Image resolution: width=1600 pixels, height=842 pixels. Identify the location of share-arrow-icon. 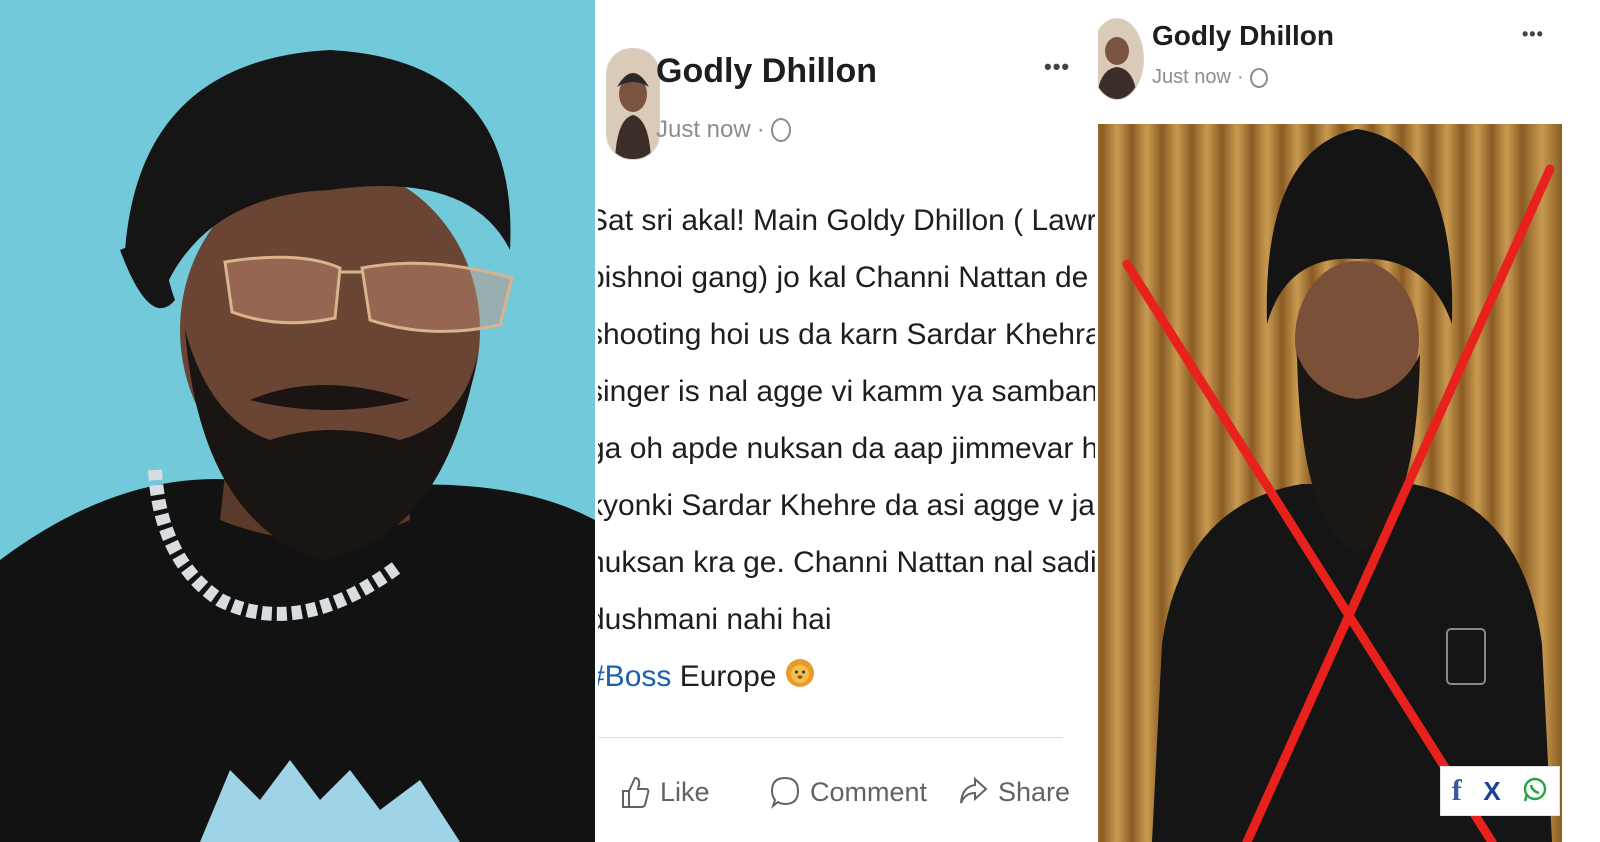
(974, 790).